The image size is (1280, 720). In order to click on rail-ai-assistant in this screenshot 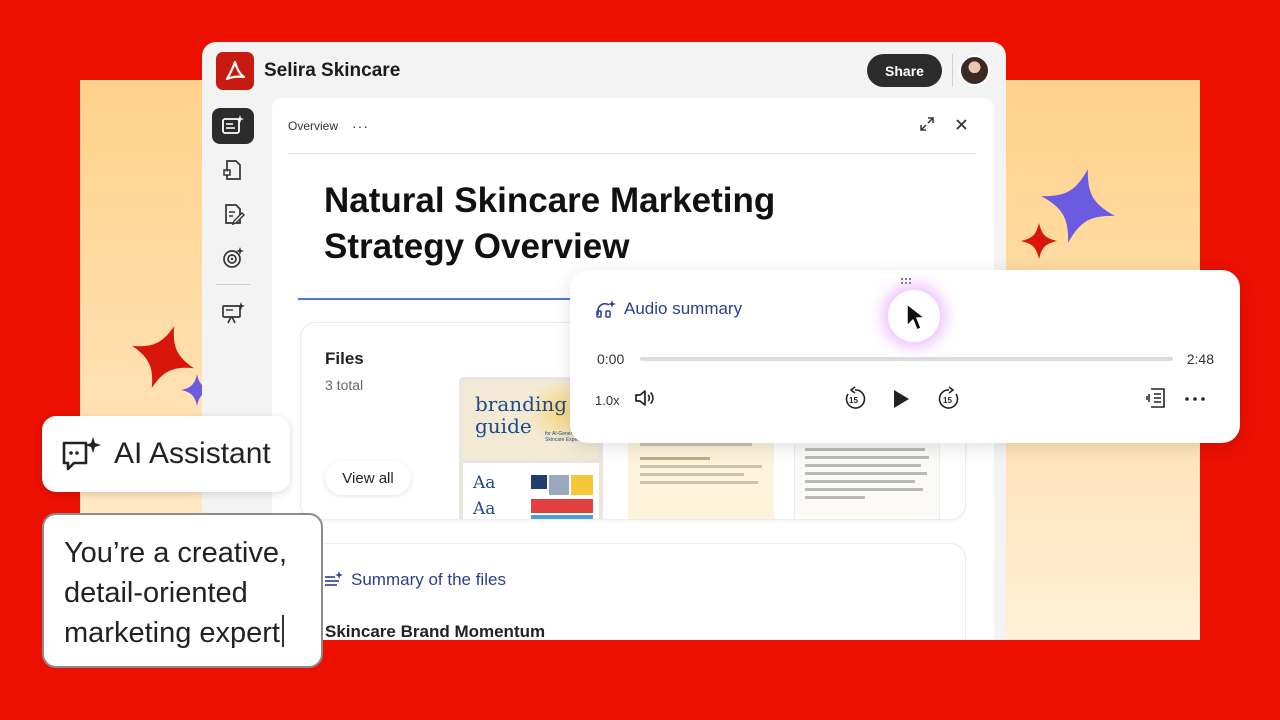, I will do `click(233, 126)`.